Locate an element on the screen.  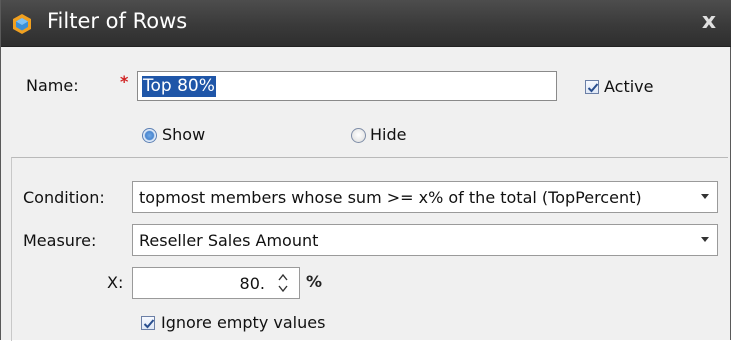
condition-label: Condition: is located at coordinates (64, 197).